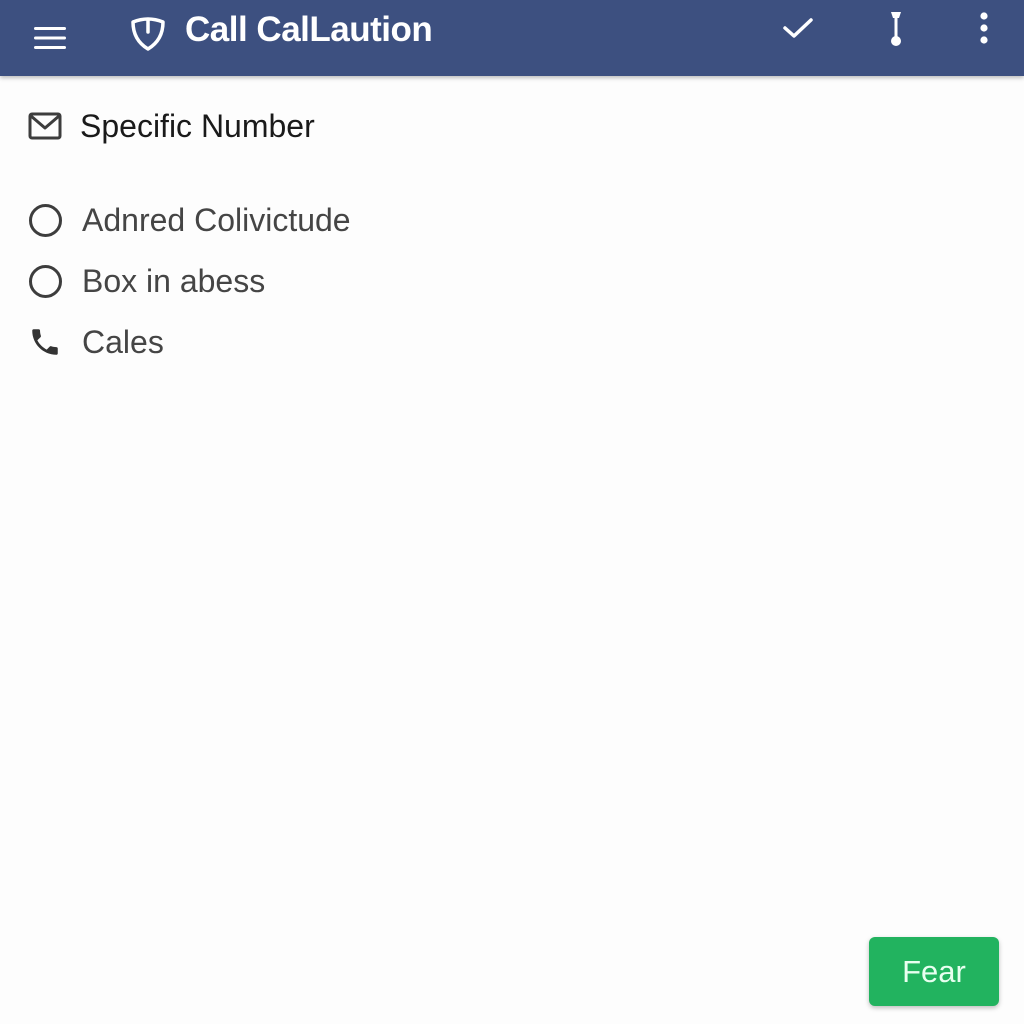 The height and width of the screenshot is (1024, 1024). Describe the element at coordinates (309, 29) in the screenshot. I see `app-title: Call CalLaution` at that location.